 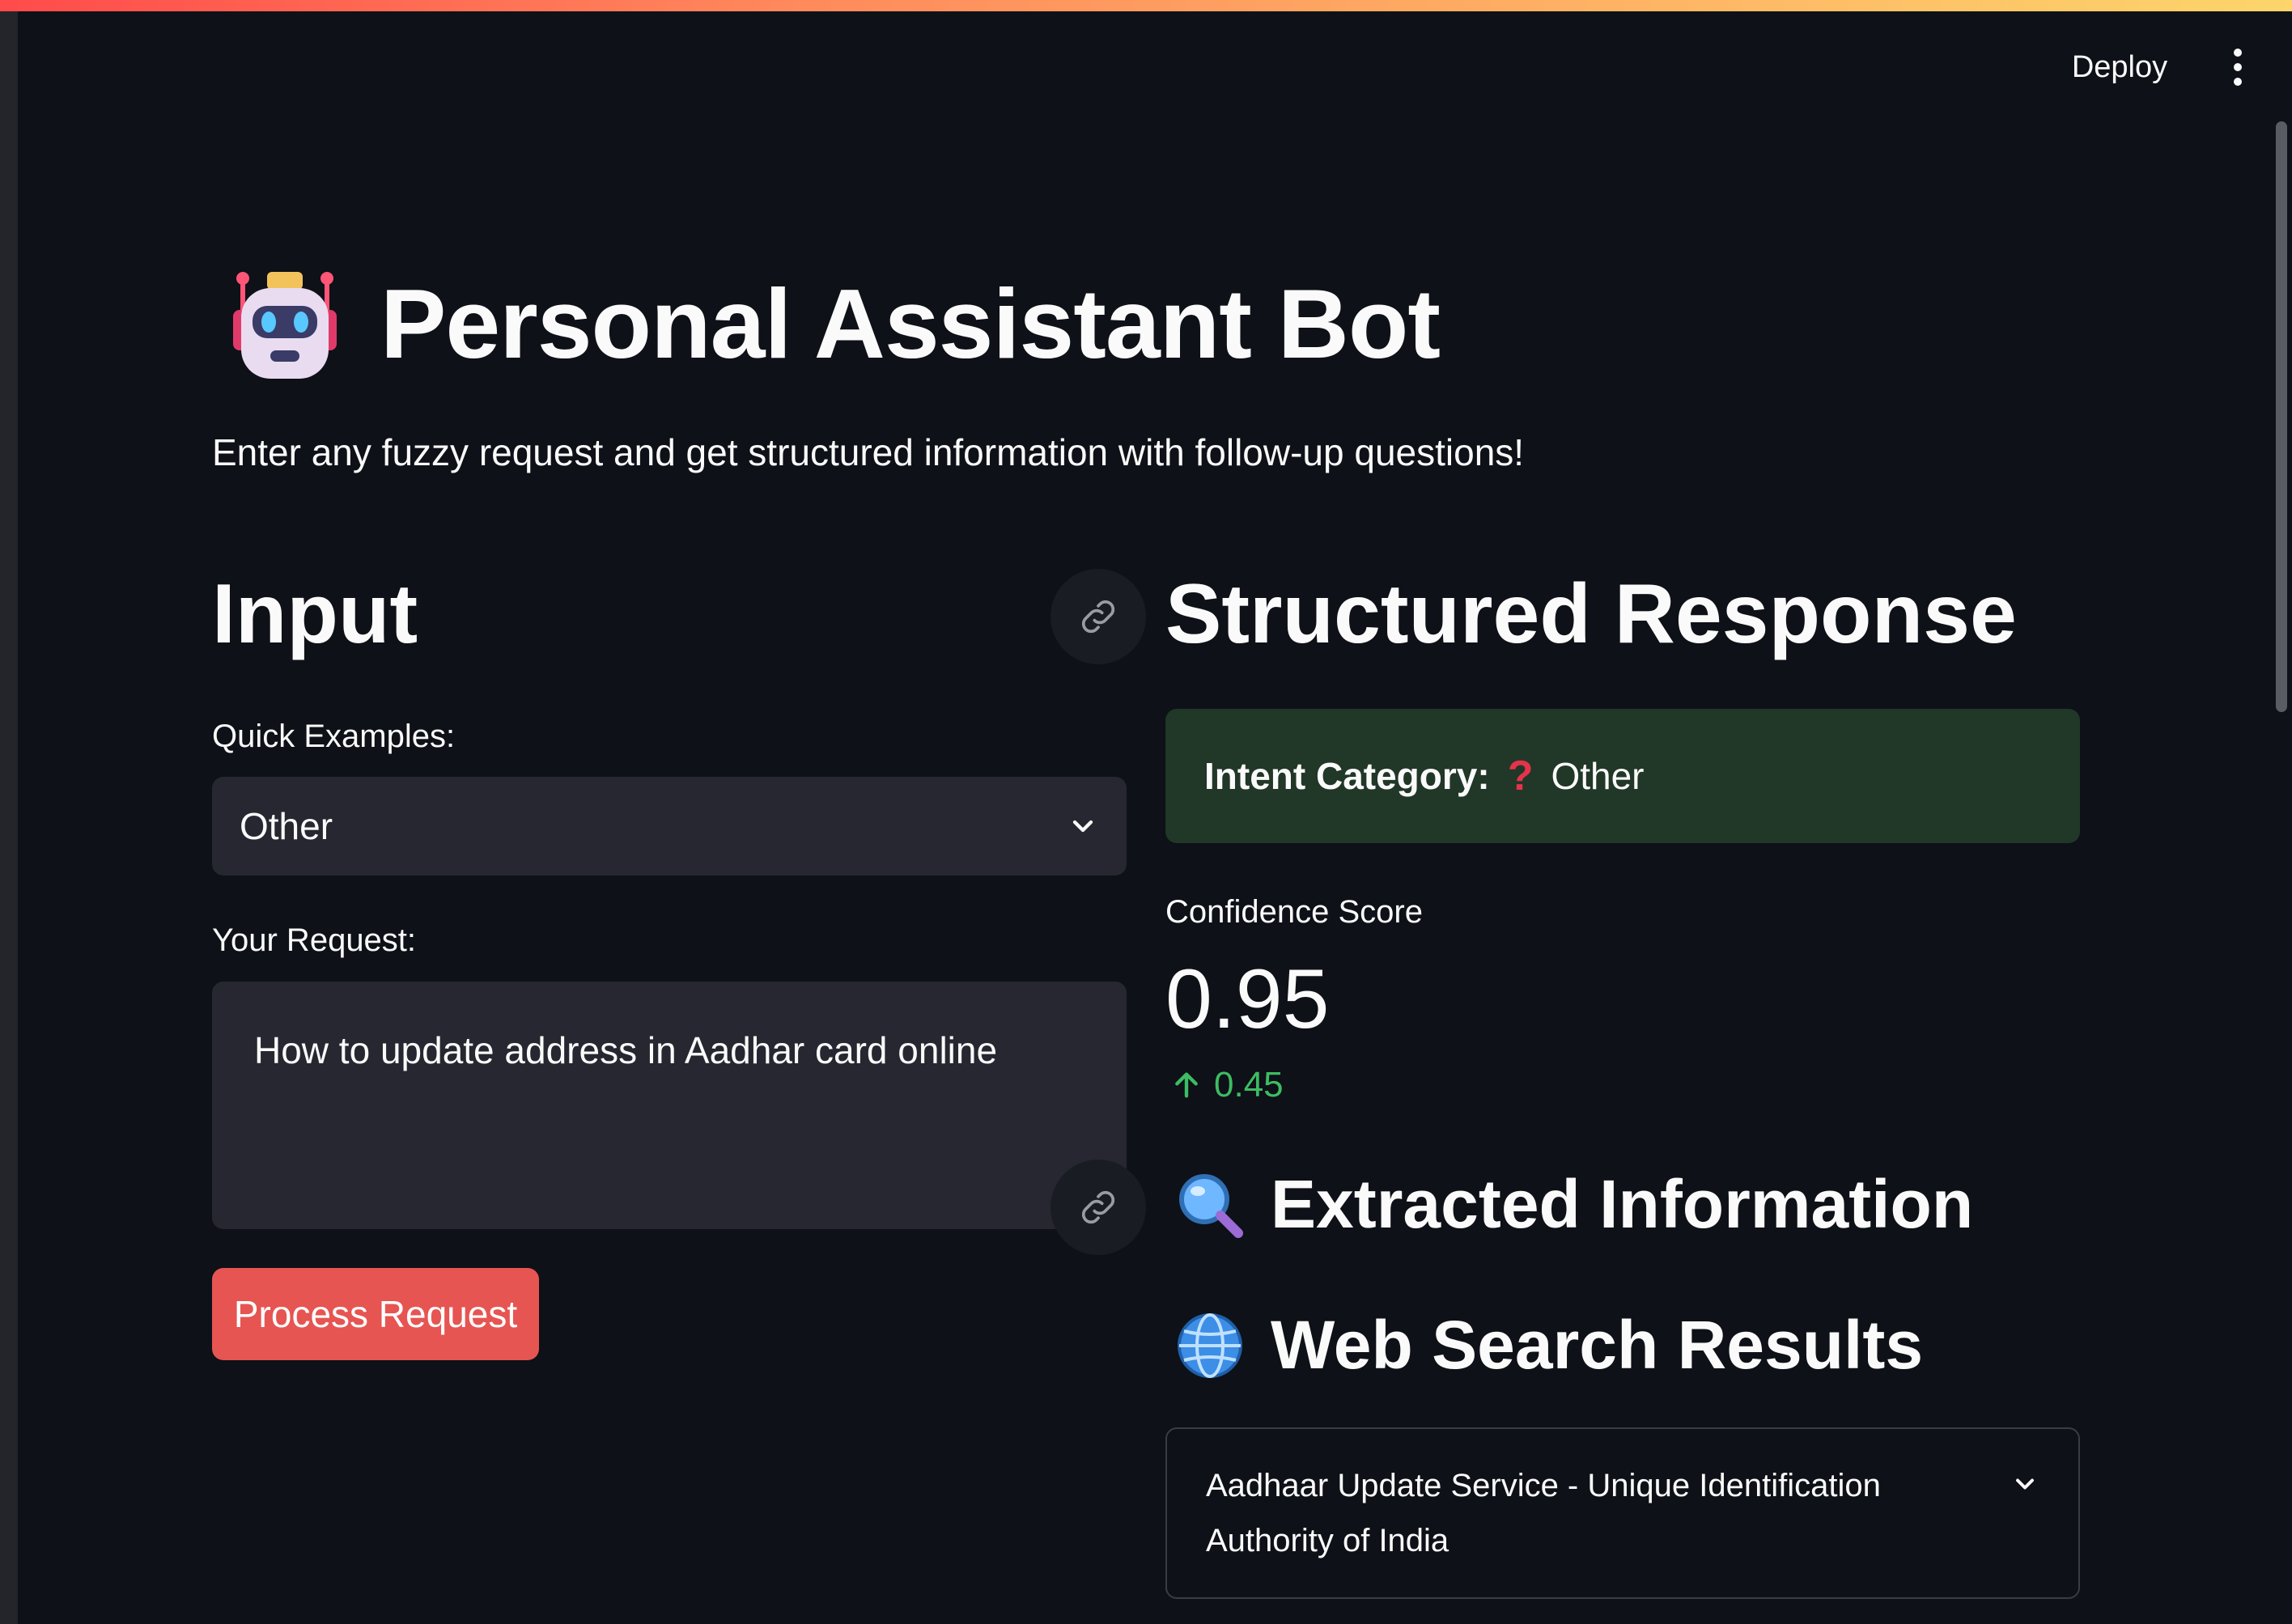 What do you see at coordinates (1347, 776) in the screenshot?
I see `intent-label: Intent Category:` at bounding box center [1347, 776].